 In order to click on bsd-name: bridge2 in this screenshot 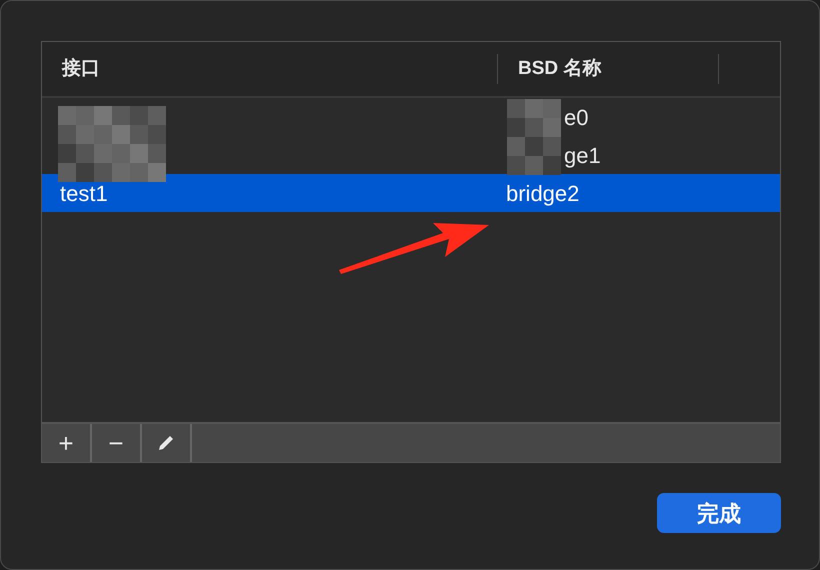, I will do `click(543, 193)`.